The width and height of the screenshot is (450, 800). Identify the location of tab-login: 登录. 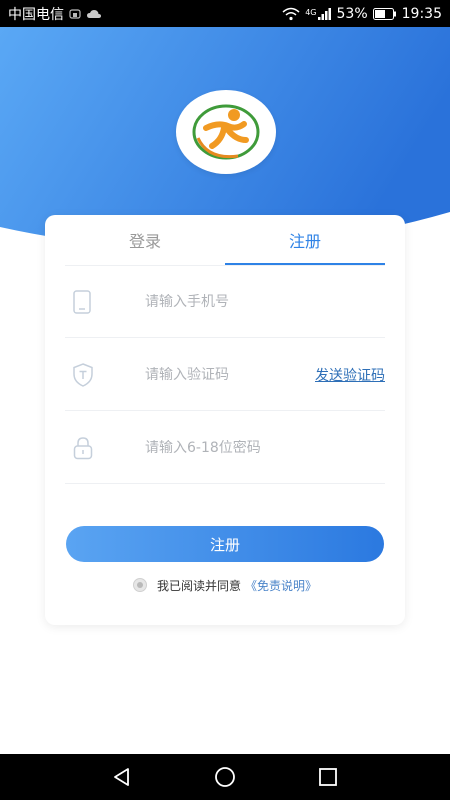
(145, 240).